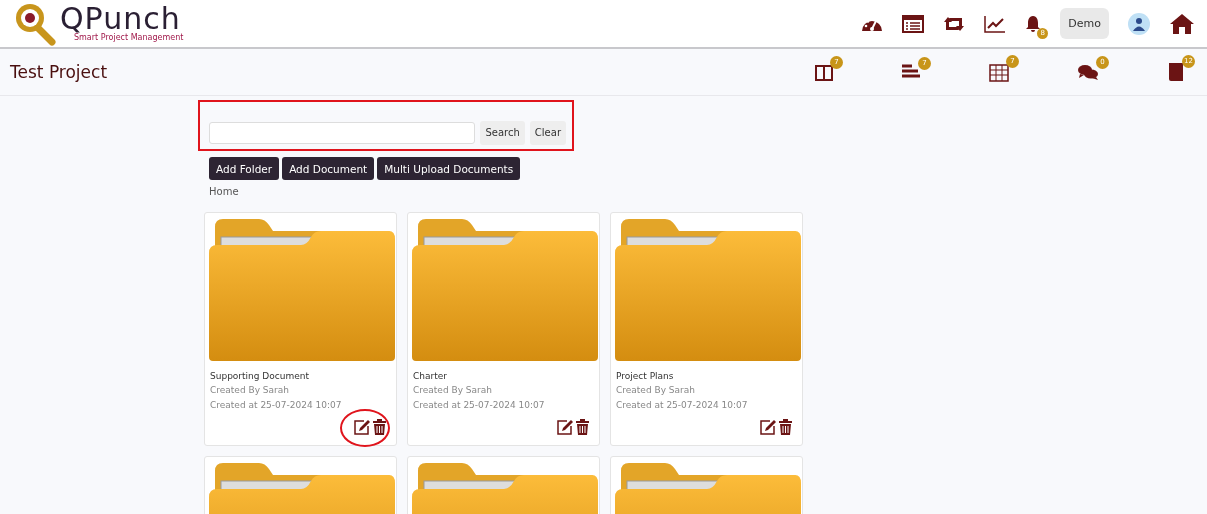 The image size is (1207, 514). I want to click on brand-tagline: Smart Project Management, so click(129, 37).